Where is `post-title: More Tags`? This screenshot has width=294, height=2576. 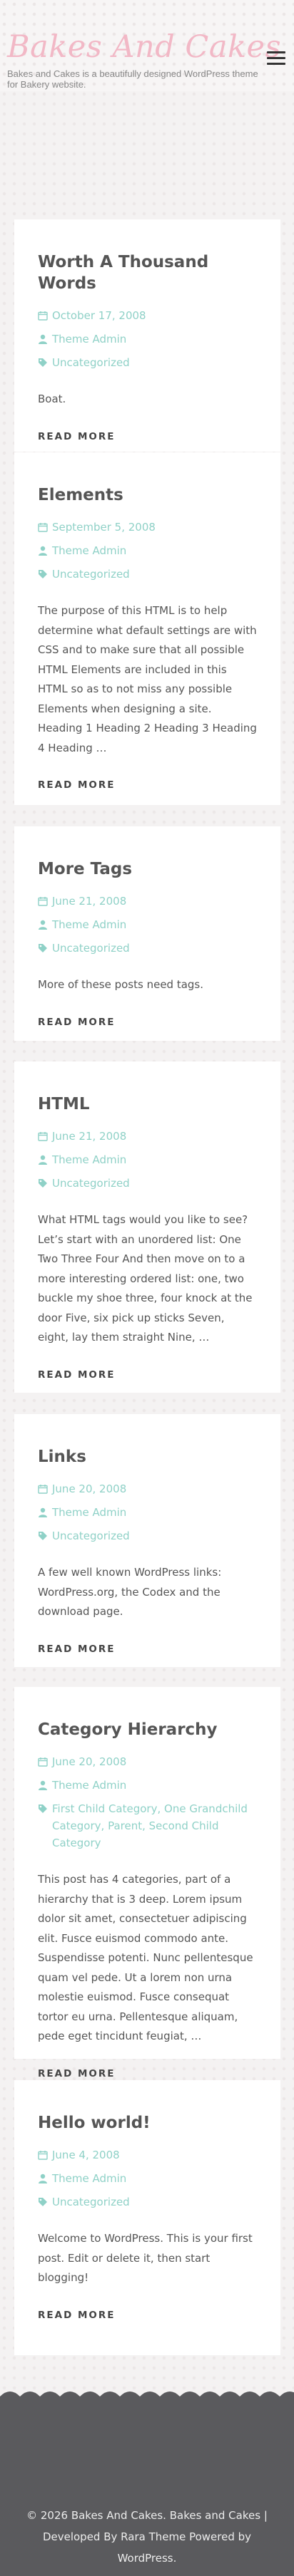 post-title: More Tags is located at coordinates (147, 853).